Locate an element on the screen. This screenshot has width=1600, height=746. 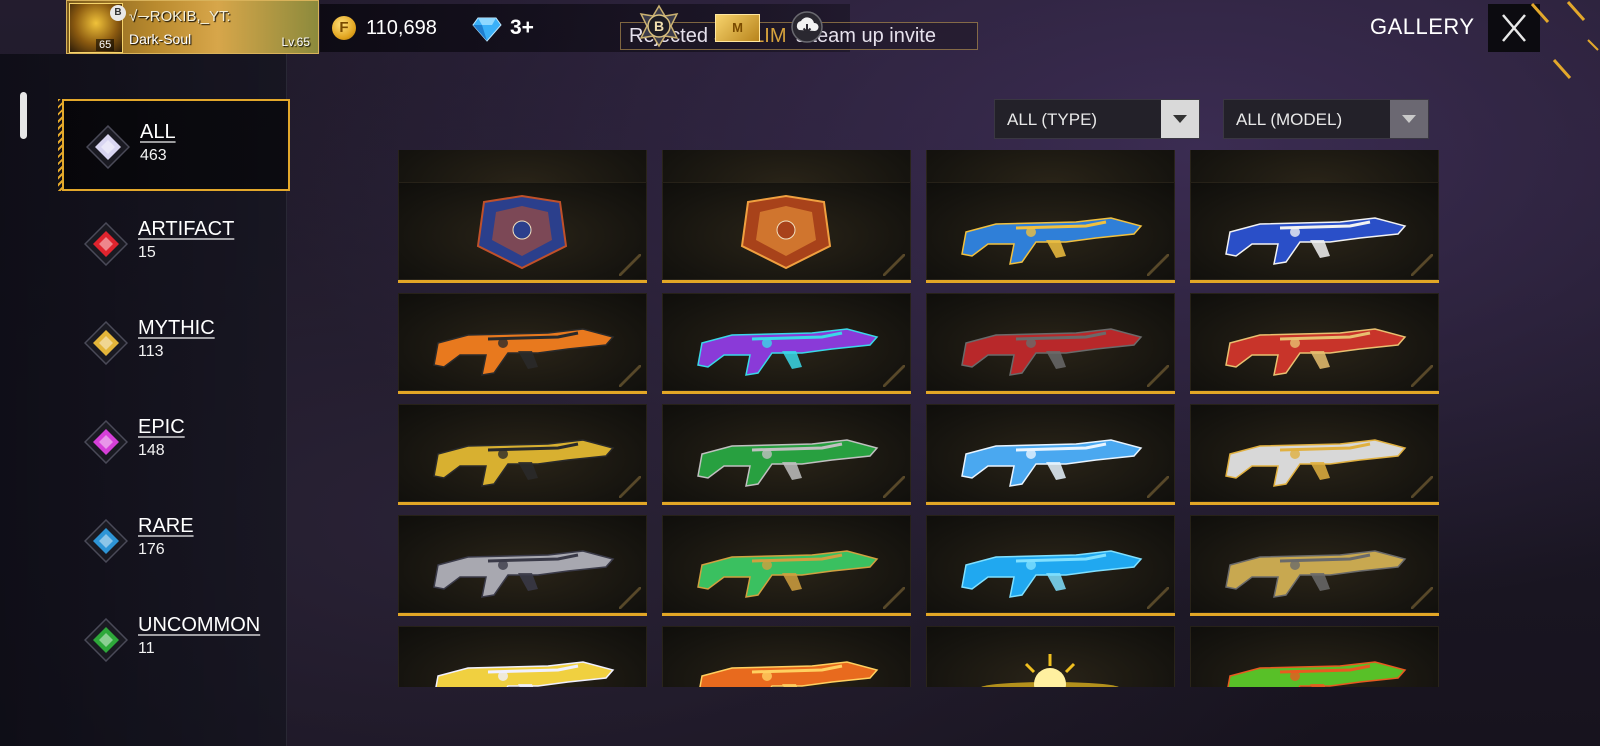
gallery-item-orange-shield-emblem is located at coordinates (786, 232).